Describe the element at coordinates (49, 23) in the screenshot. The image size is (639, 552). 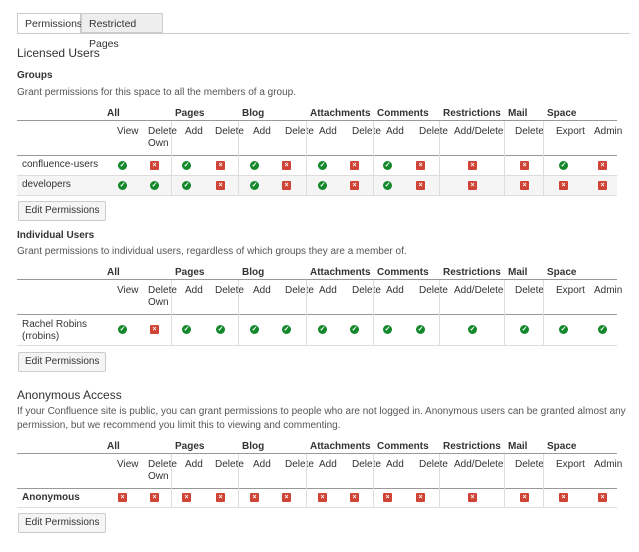
I see `tab-permissions: Permissions` at that location.